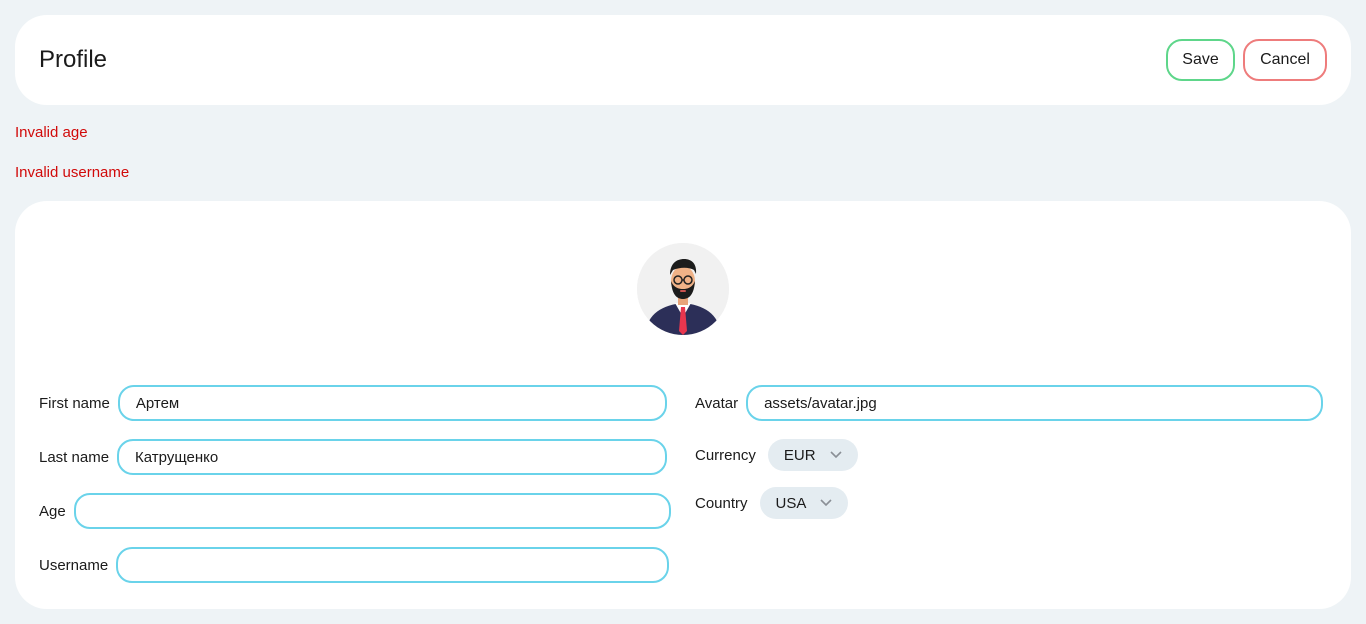  I want to click on last-name-row: Last name, so click(353, 457).